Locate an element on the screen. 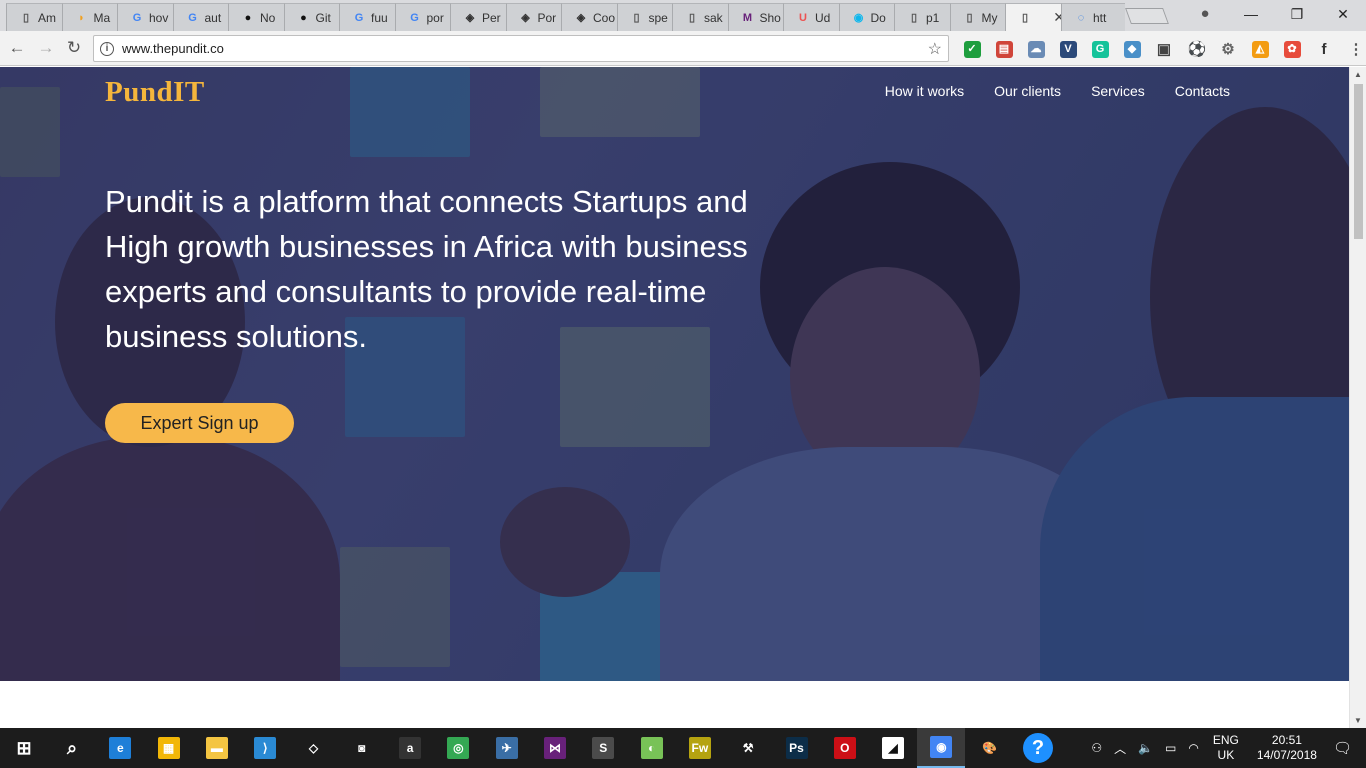 The width and height of the screenshot is (1366, 768). tab-label: No is located at coordinates (268, 17).